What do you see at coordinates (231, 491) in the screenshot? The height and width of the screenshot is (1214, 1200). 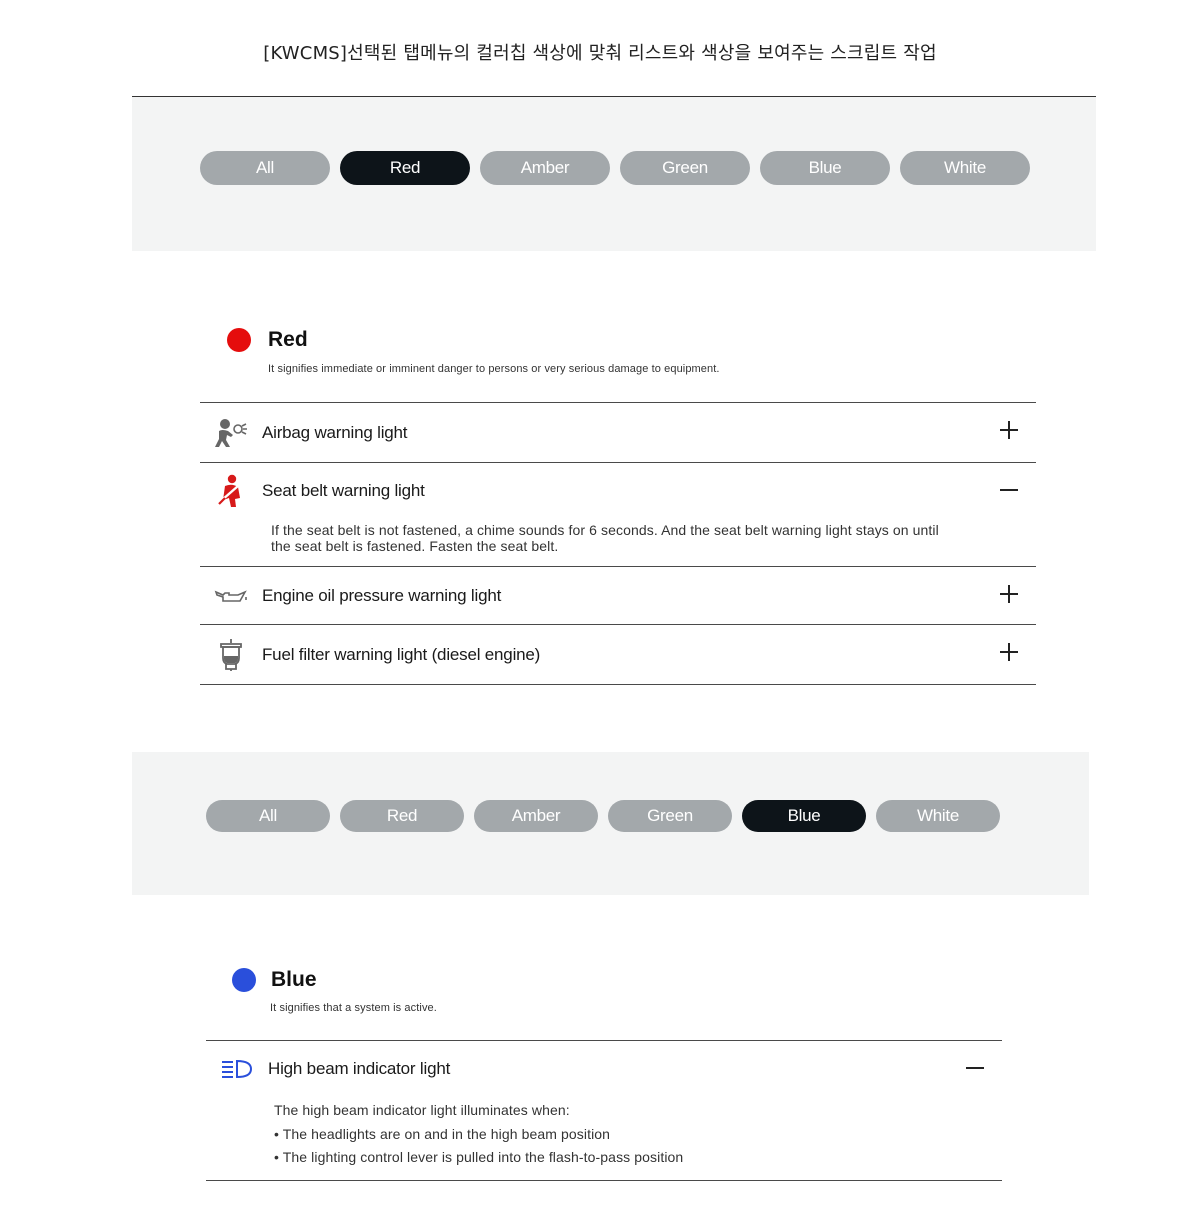 I see `seatbelt-icon` at bounding box center [231, 491].